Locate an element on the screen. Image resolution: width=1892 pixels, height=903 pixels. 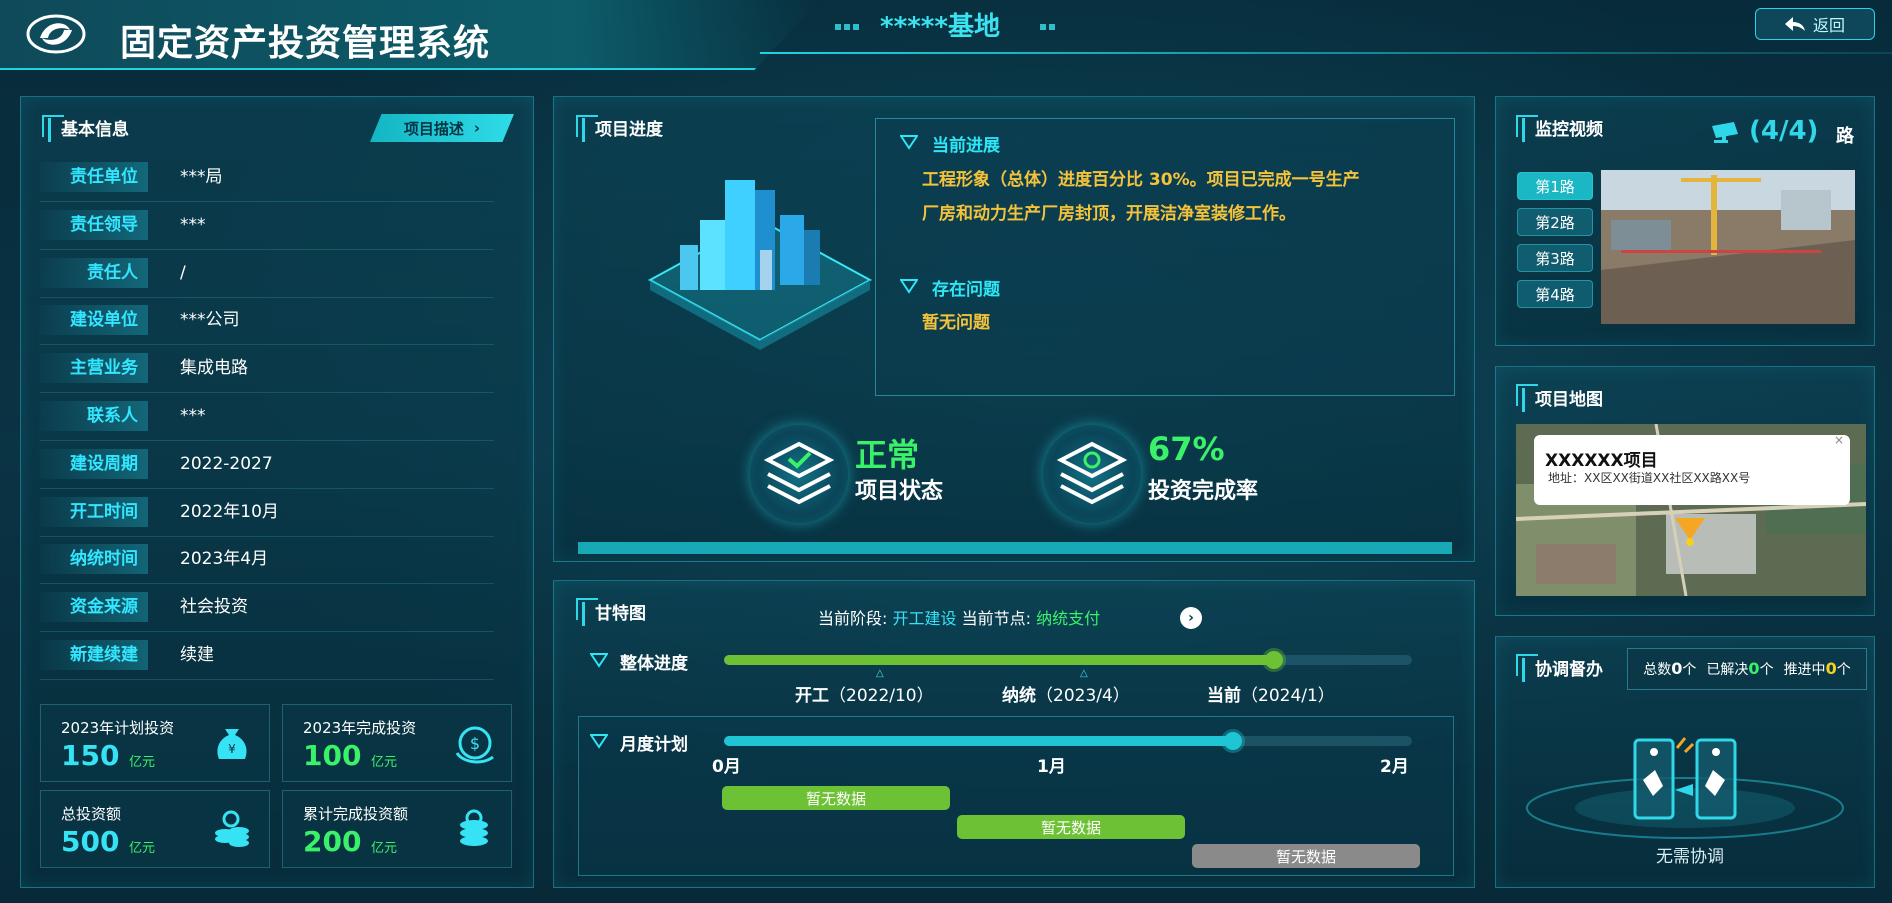
current-node-label: 当前节点: is located at coordinates (996, 618).